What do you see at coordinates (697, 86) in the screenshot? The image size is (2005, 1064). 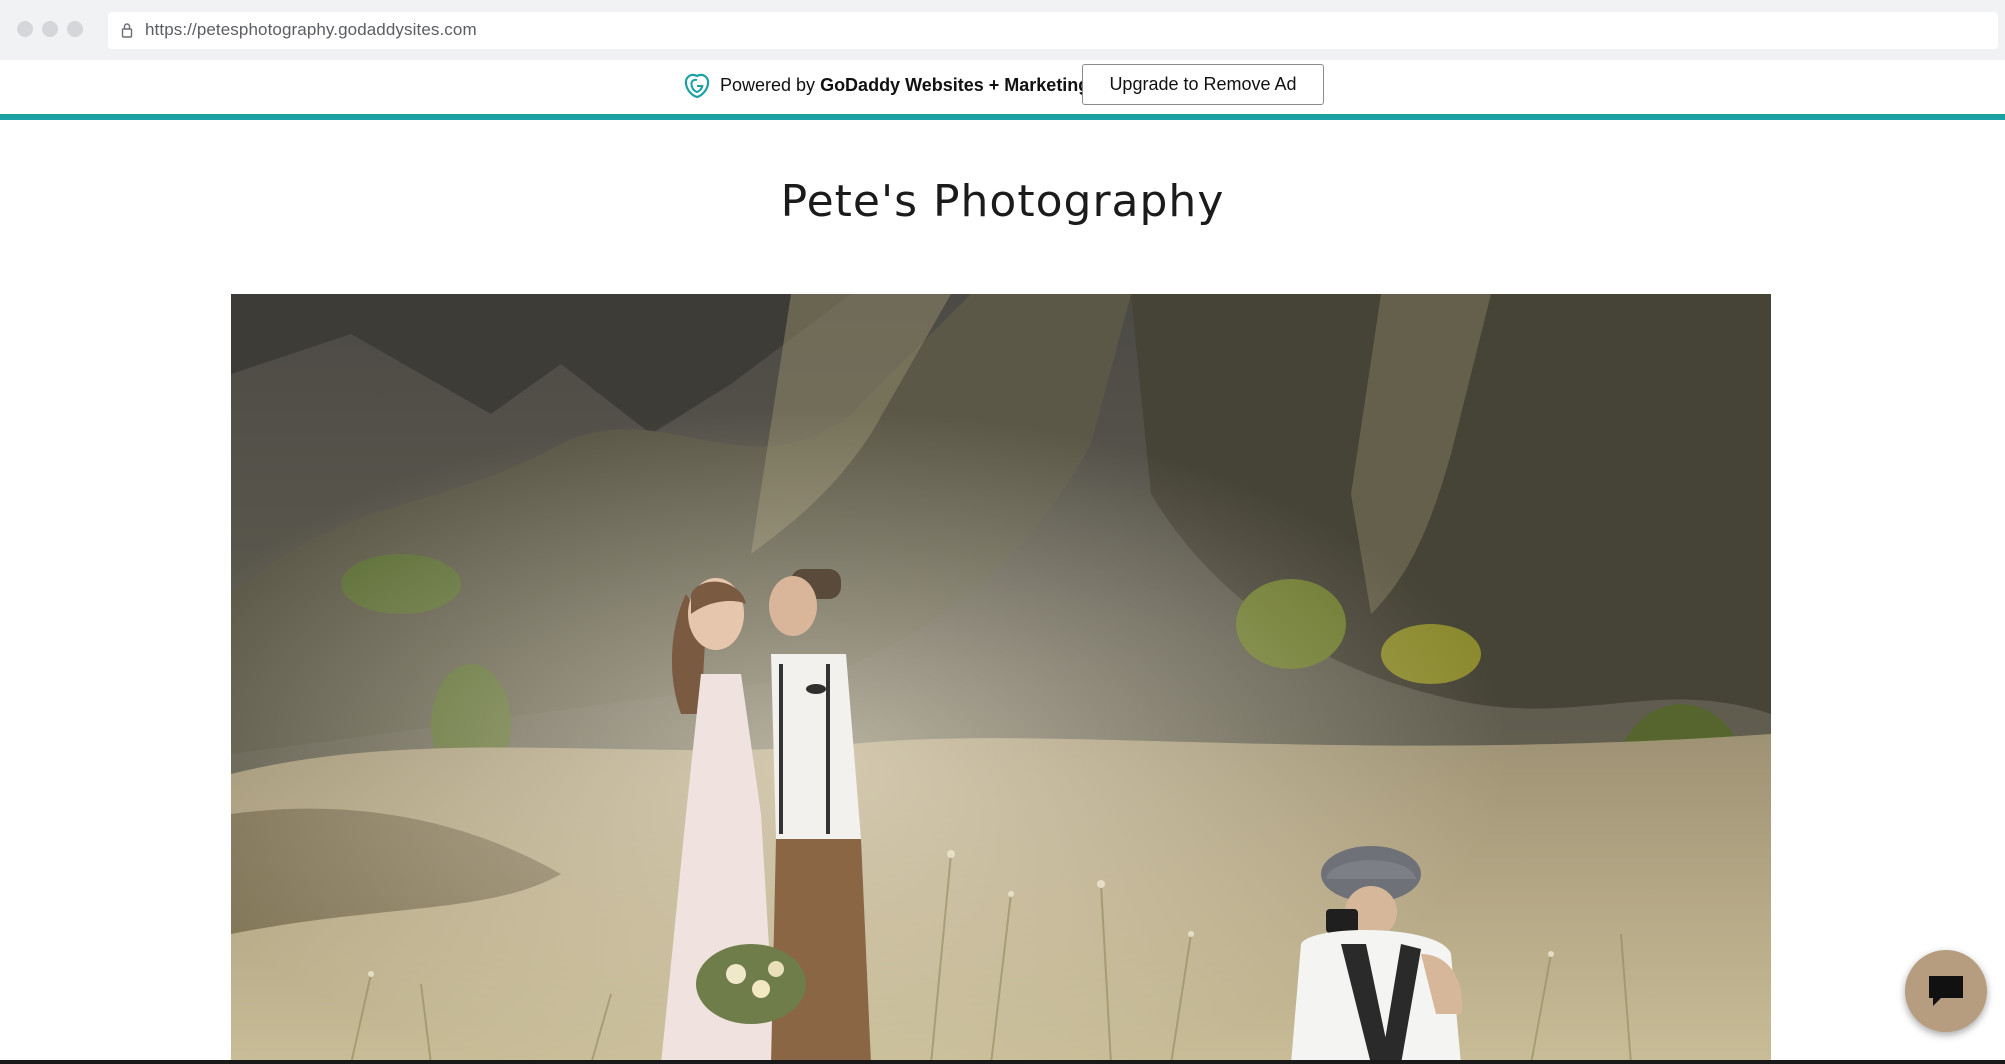 I see `godaddy-logo-icon` at bounding box center [697, 86].